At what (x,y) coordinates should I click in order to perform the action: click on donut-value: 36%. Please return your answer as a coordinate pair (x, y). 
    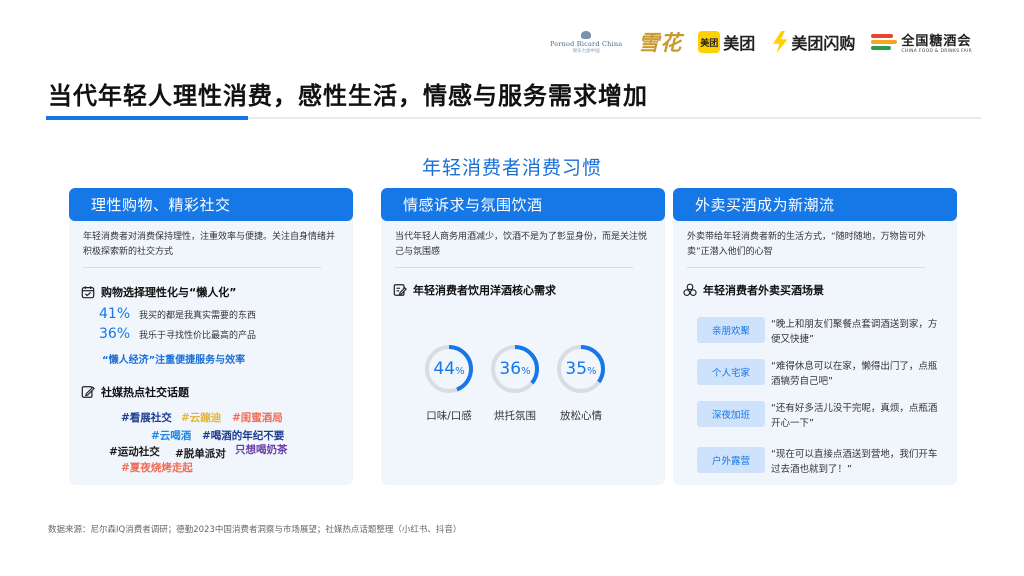
    Looking at the image, I should click on (515, 369).